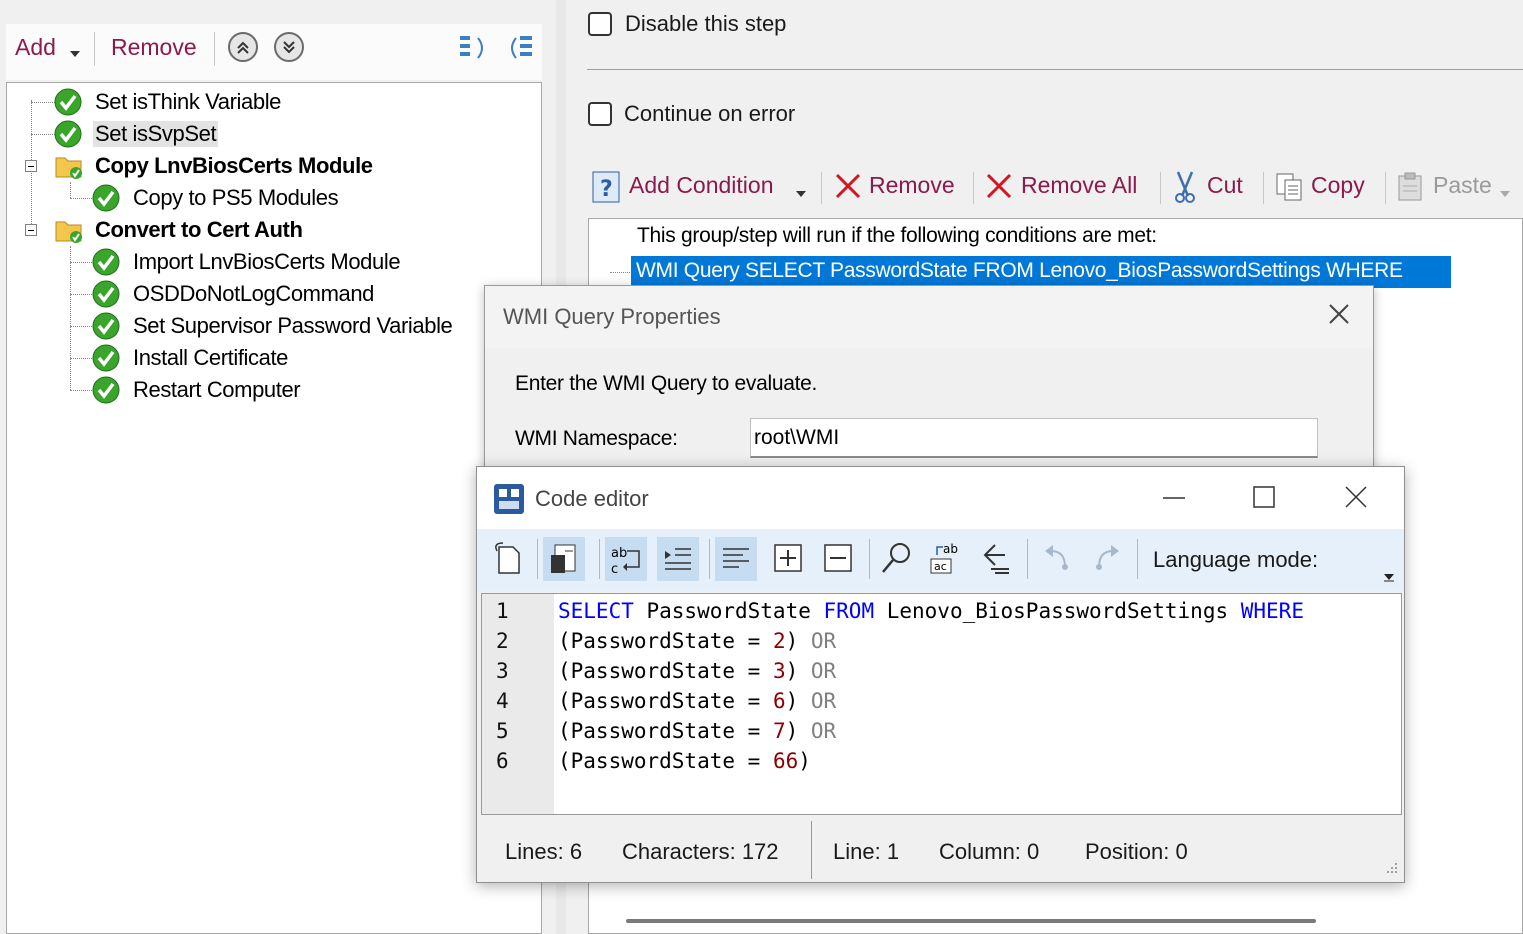  Describe the element at coordinates (779, 641) in the screenshot. I see `sql-number: 2` at that location.